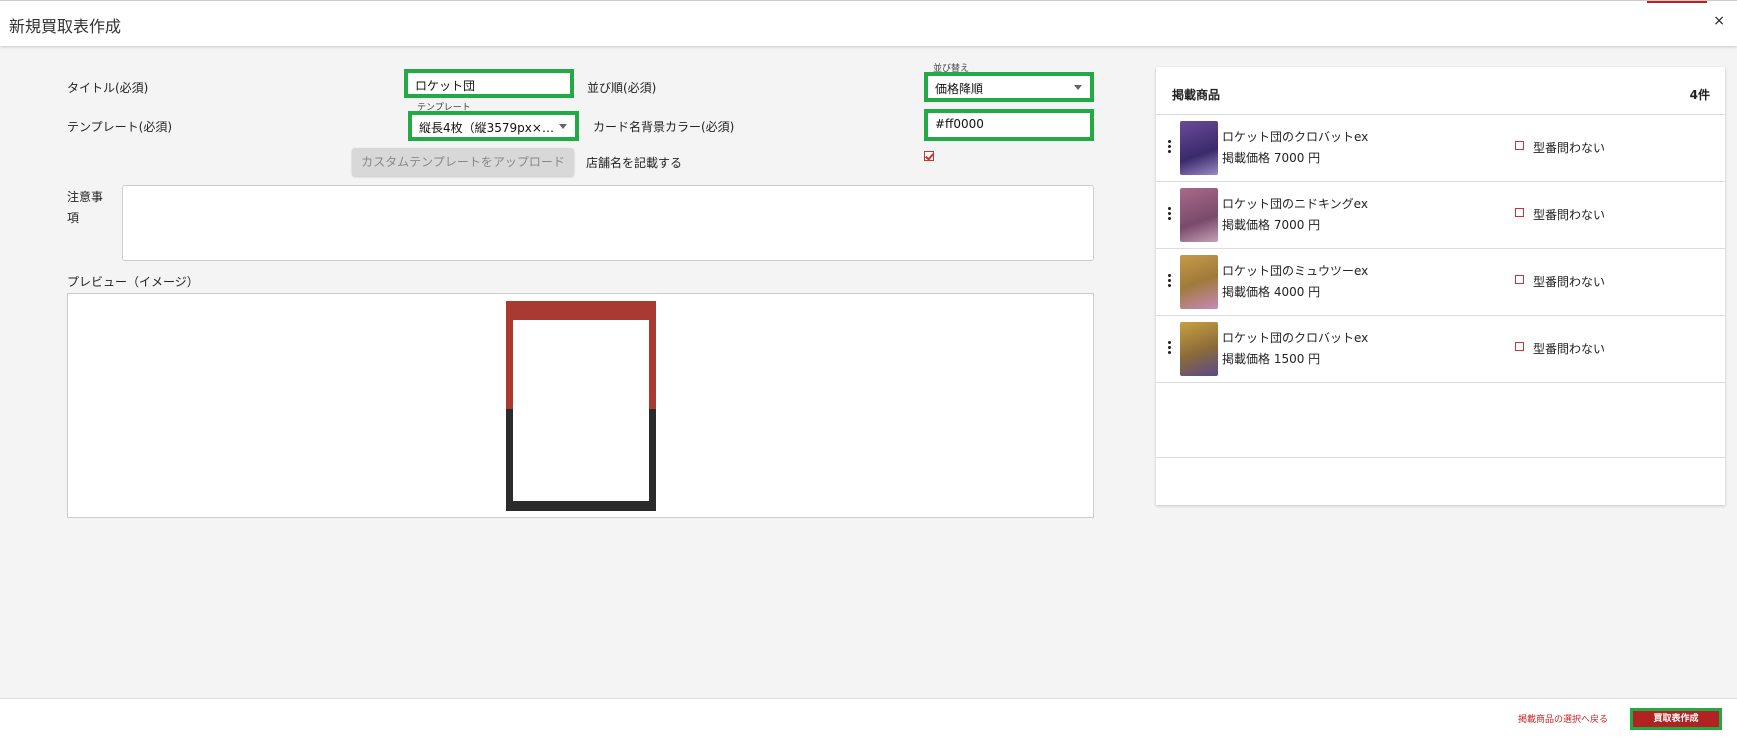 This screenshot has height=737, width=1737. Describe the element at coordinates (1271, 292) in the screenshot. I see `item-price: 掲載価格 4000 円` at that location.